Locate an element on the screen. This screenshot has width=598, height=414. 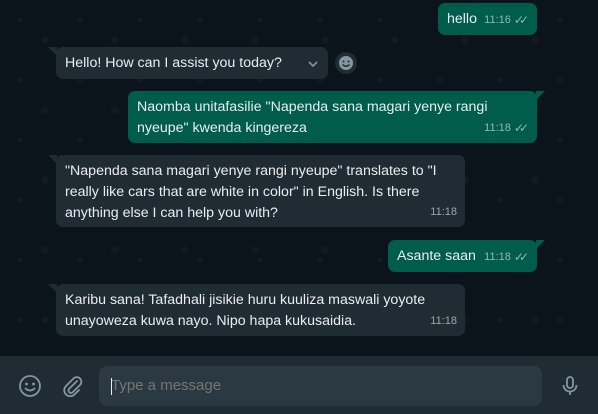
message-text: hello is located at coordinates (462, 19).